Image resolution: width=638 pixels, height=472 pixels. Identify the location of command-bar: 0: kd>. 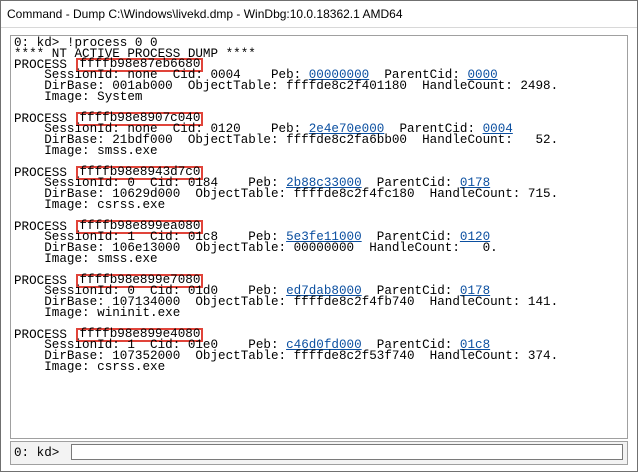
(319, 453).